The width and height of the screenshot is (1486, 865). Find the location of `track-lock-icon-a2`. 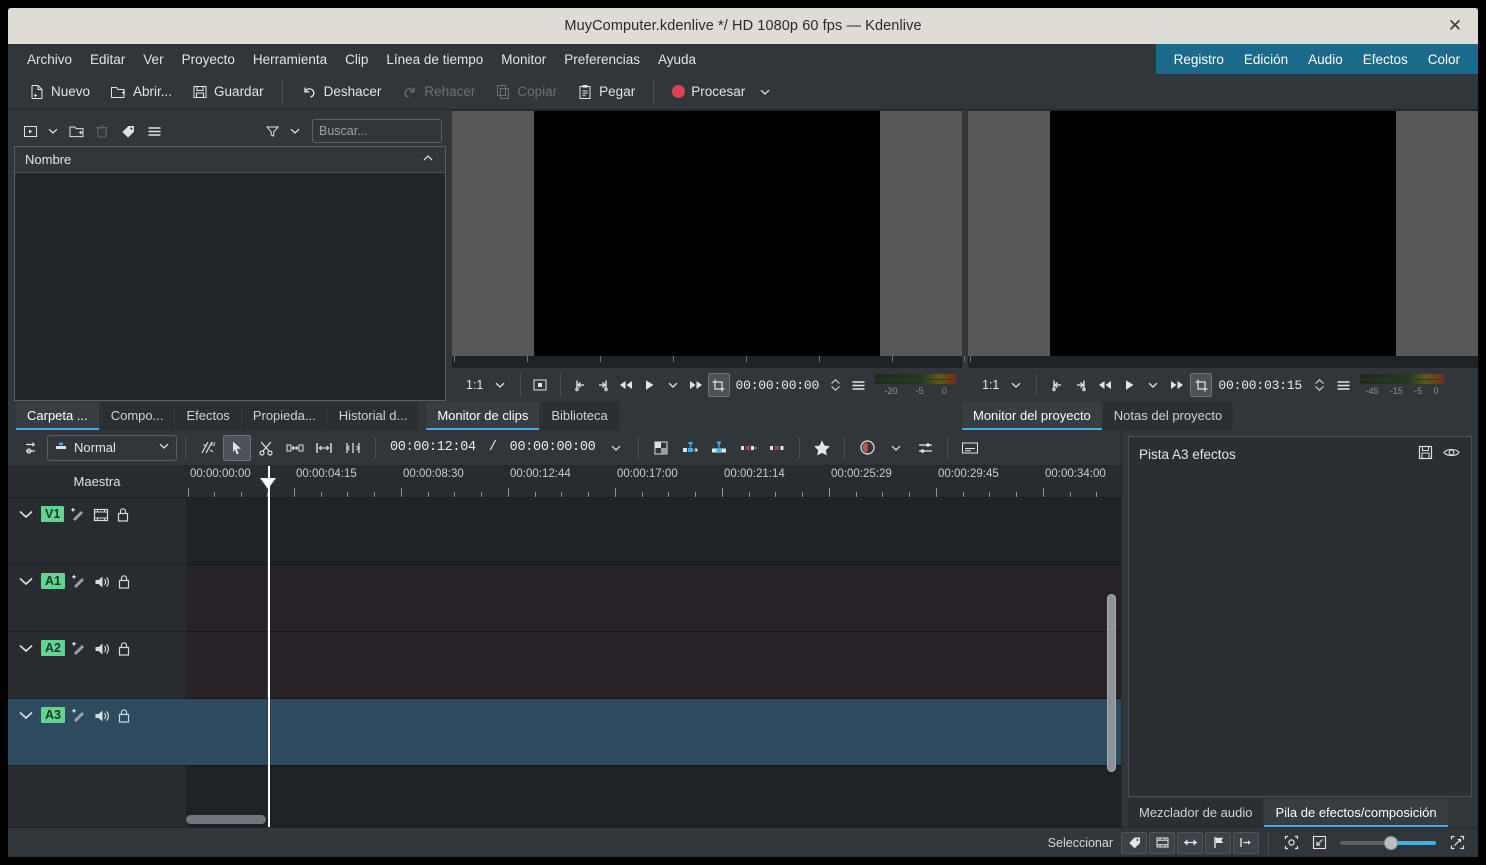

track-lock-icon-a2 is located at coordinates (124, 649).